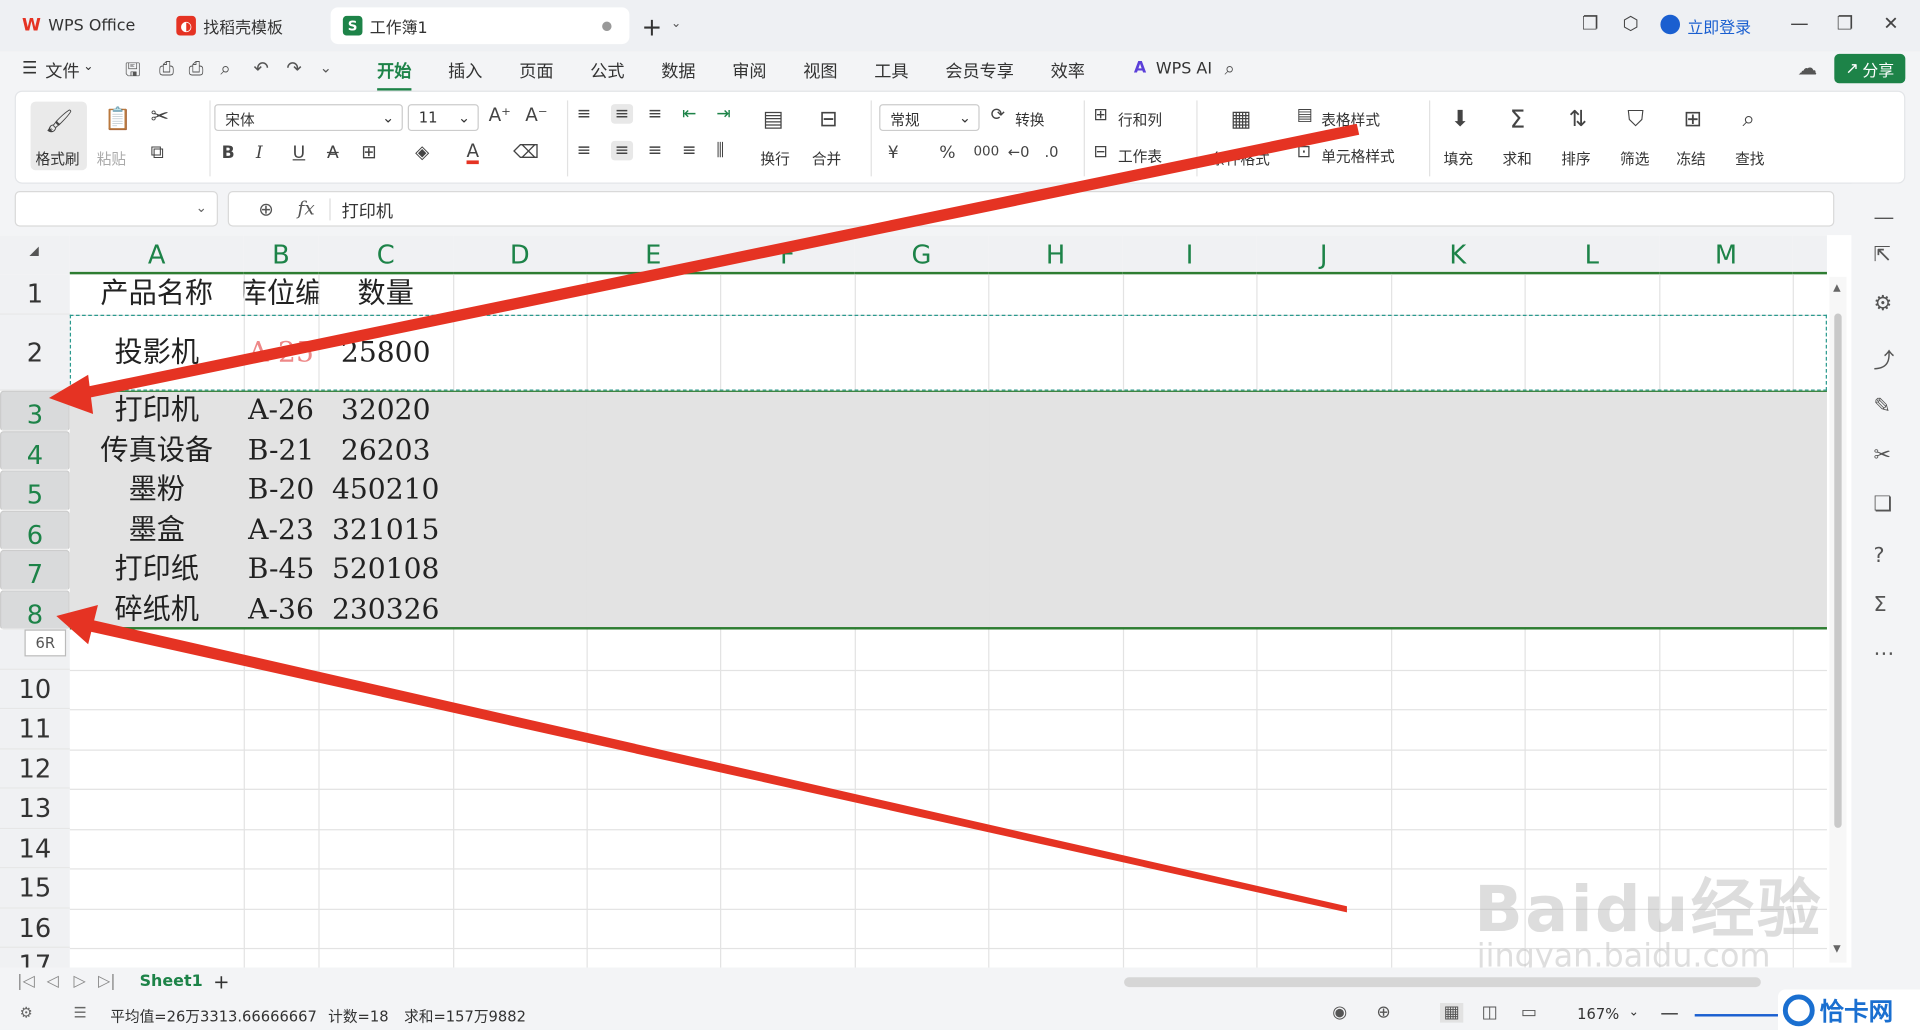 The height and width of the screenshot is (1030, 1920). What do you see at coordinates (171, 981) in the screenshot?
I see `sheet-tab-sheet1: Sheet1` at bounding box center [171, 981].